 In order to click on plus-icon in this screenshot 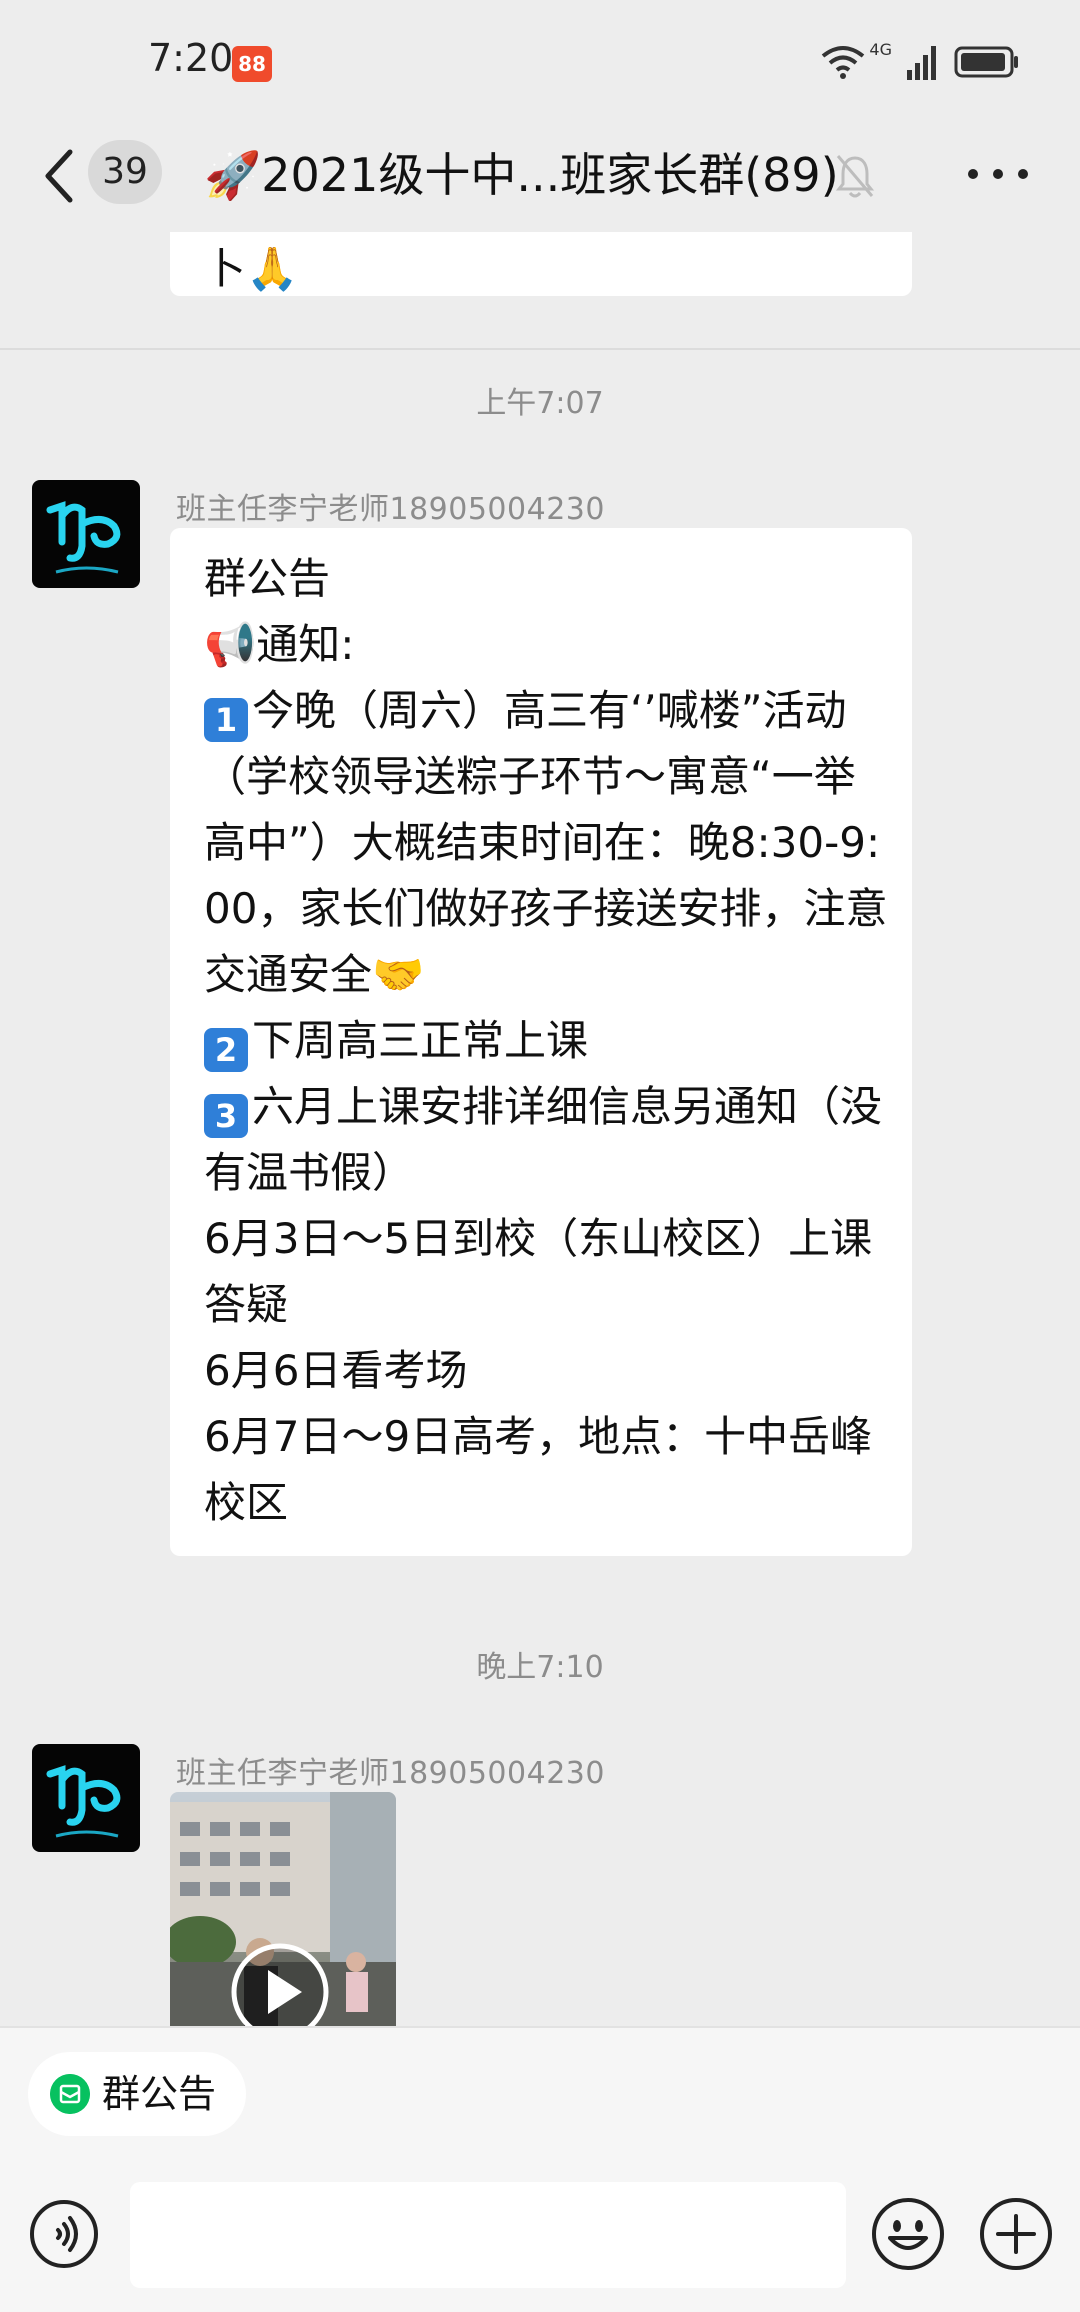, I will do `click(1016, 2234)`.